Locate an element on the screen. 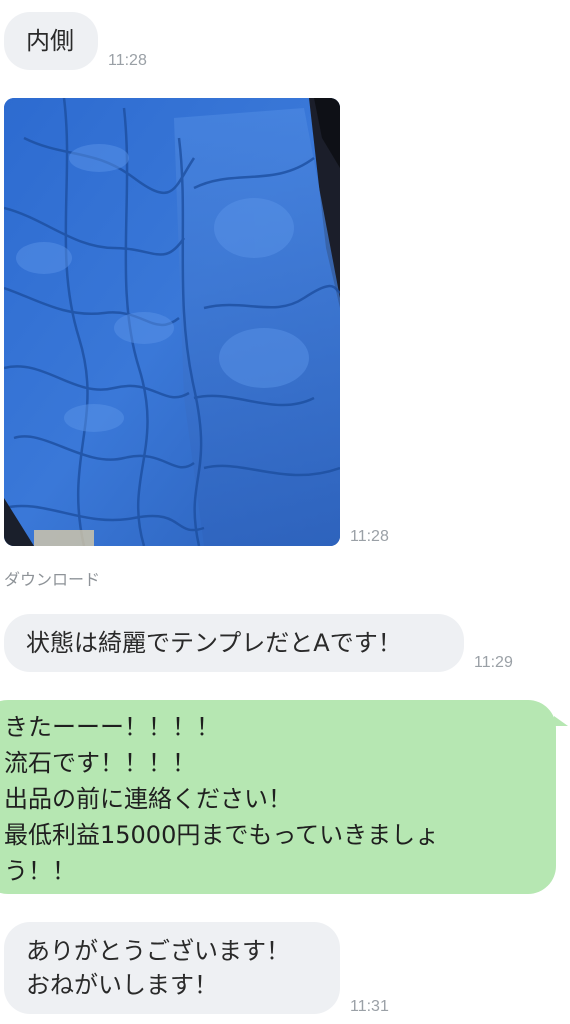 The image size is (570, 1024). message-line: おねがいします！ is located at coordinates (122, 985).